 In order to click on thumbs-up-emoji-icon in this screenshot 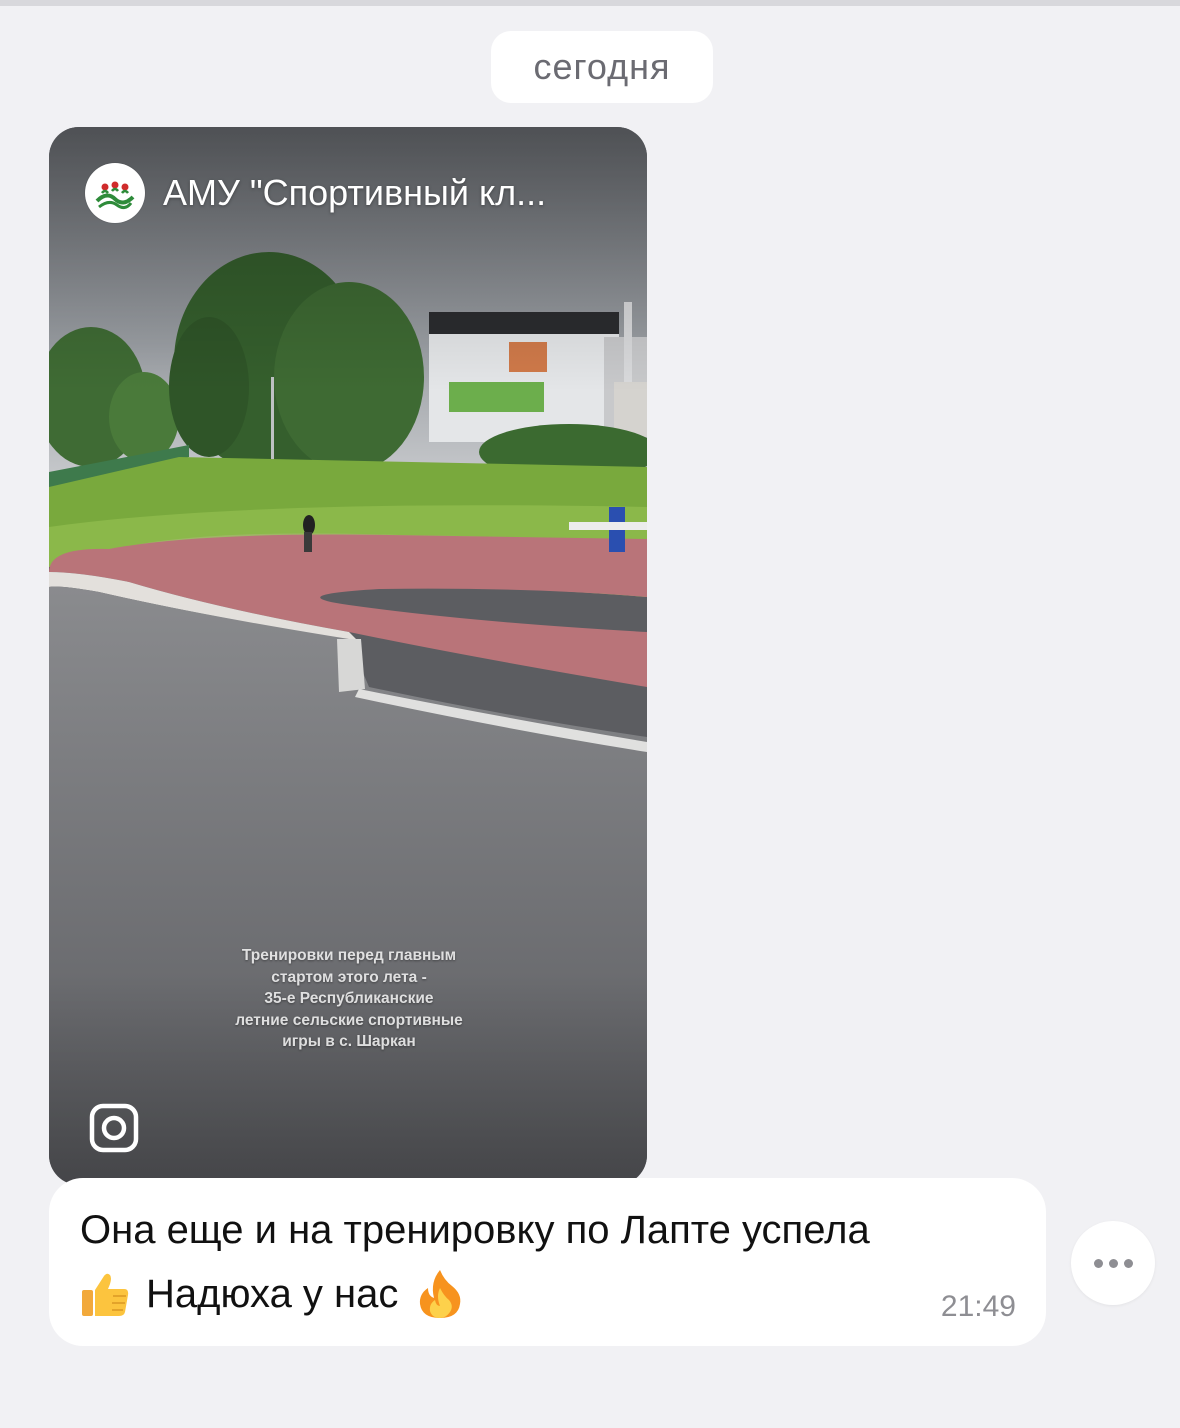, I will do `click(106, 1294)`.